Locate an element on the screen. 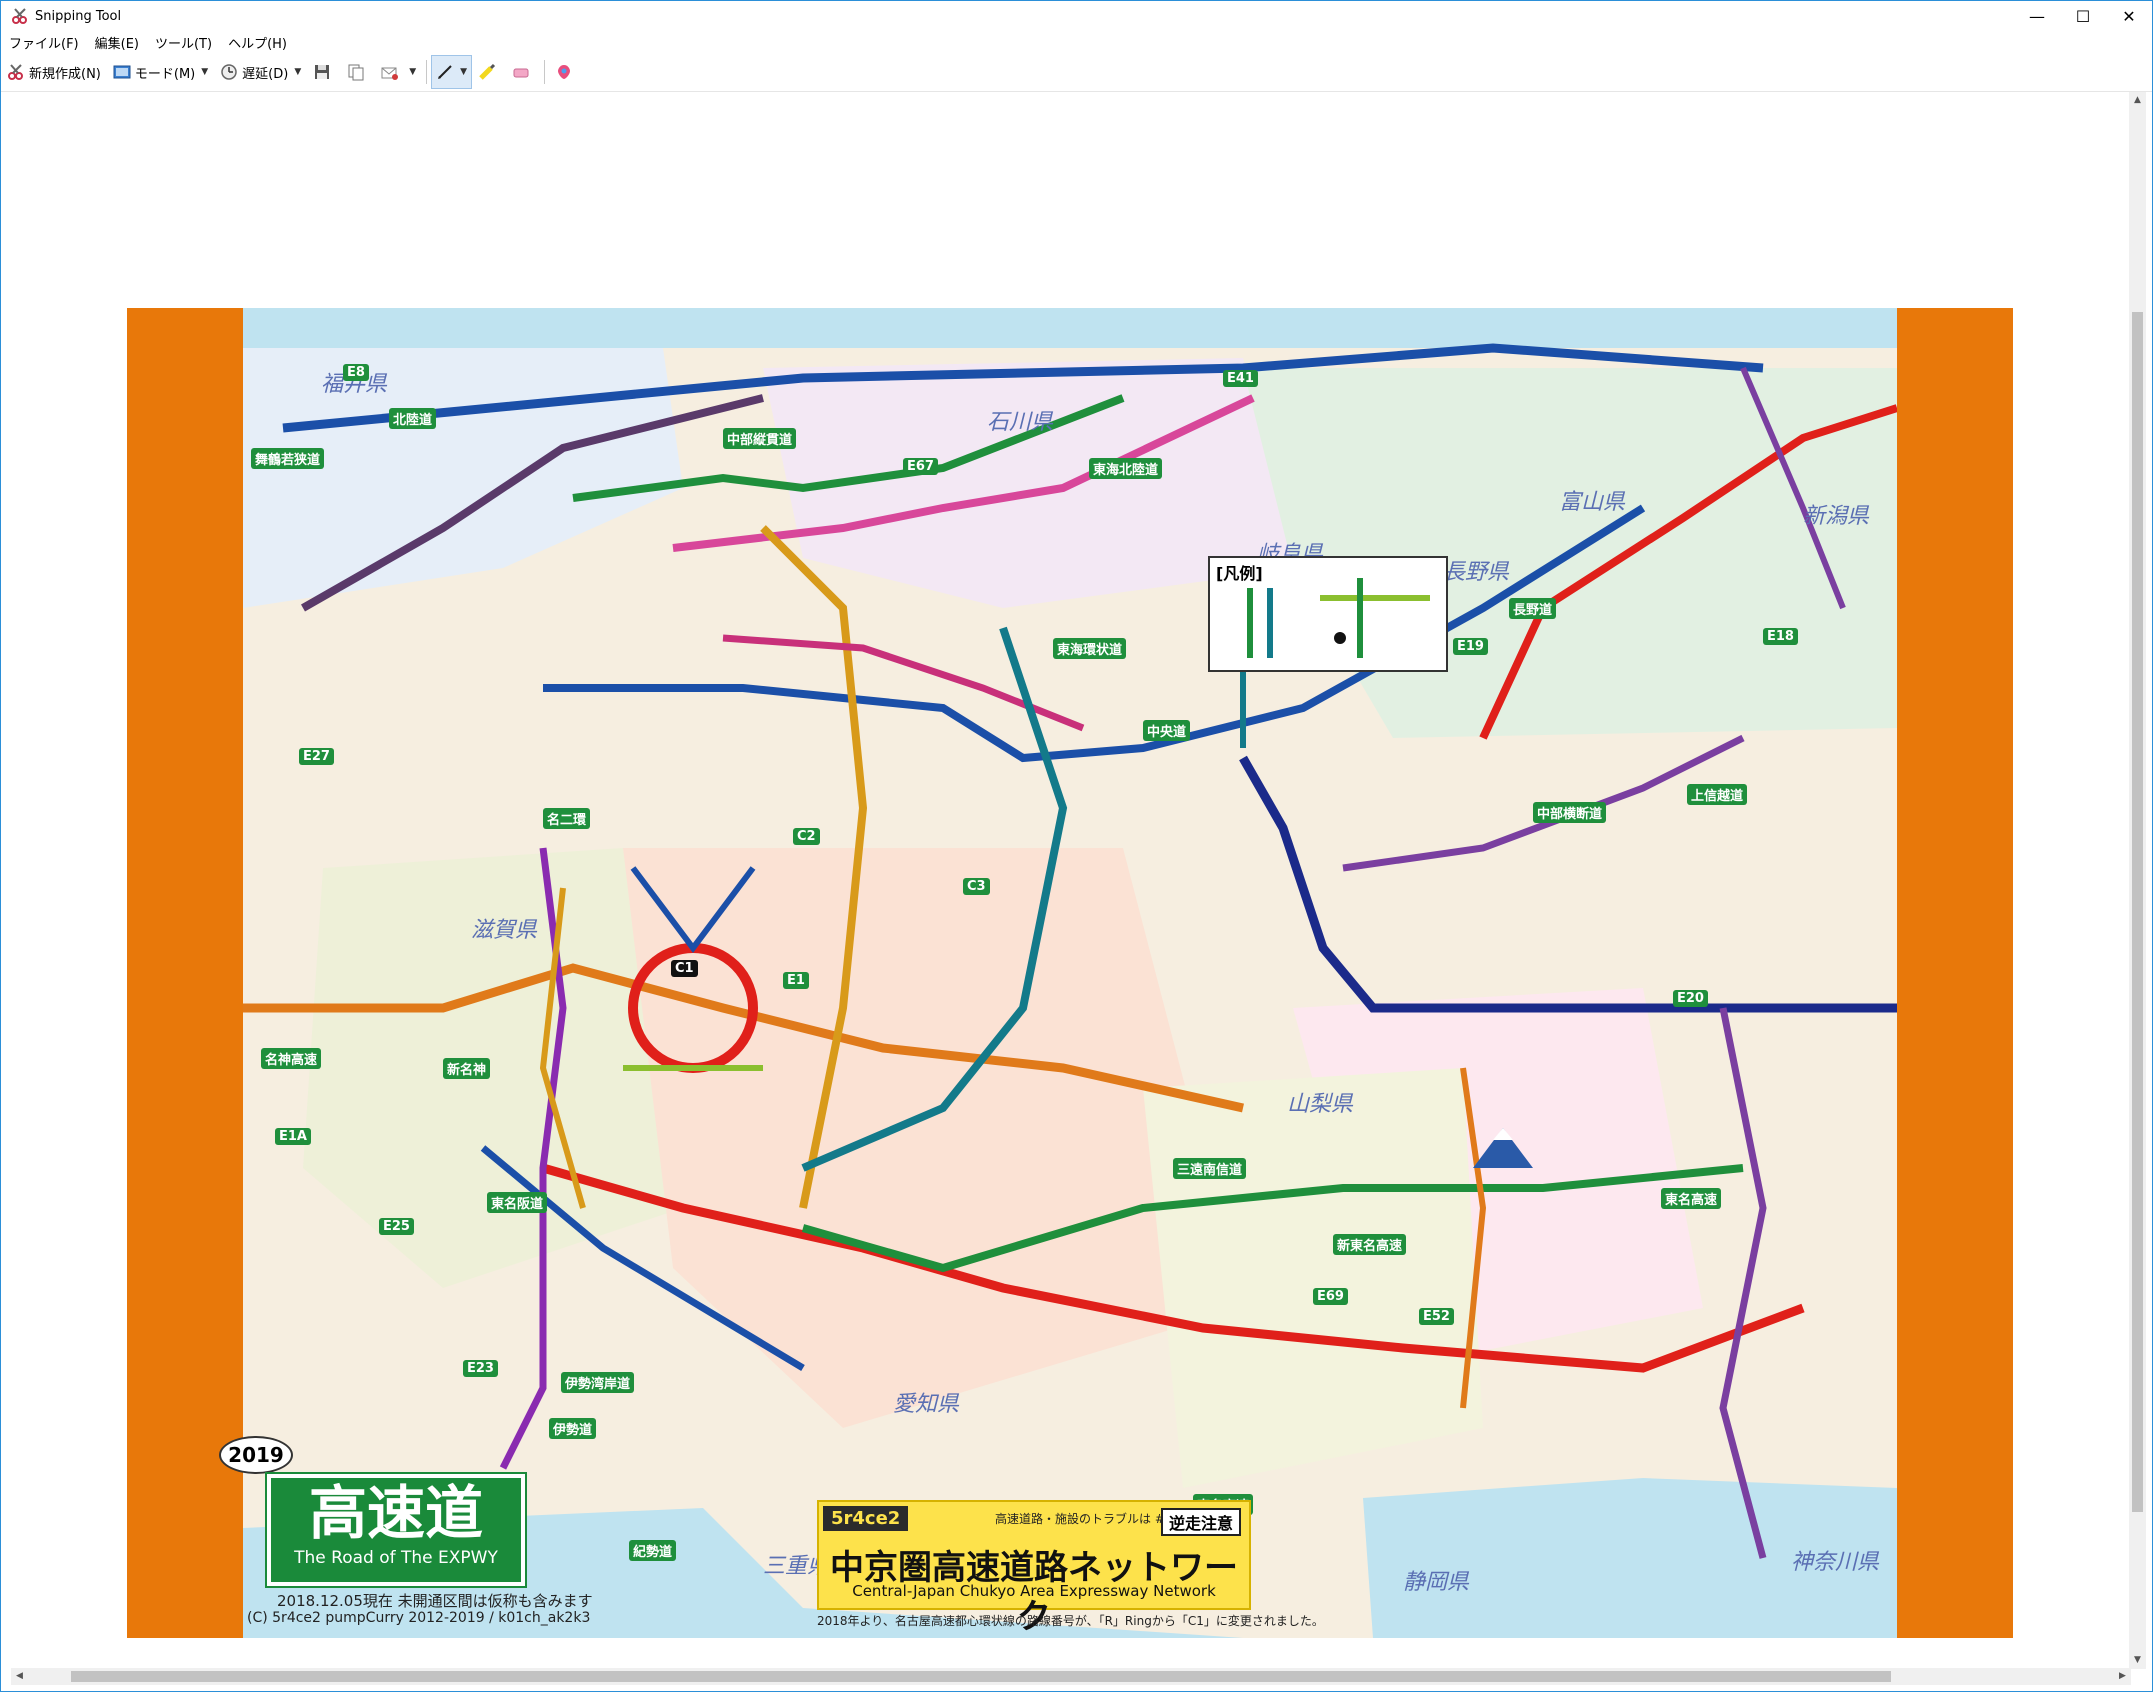  route-code: E20 is located at coordinates (1690, 998).